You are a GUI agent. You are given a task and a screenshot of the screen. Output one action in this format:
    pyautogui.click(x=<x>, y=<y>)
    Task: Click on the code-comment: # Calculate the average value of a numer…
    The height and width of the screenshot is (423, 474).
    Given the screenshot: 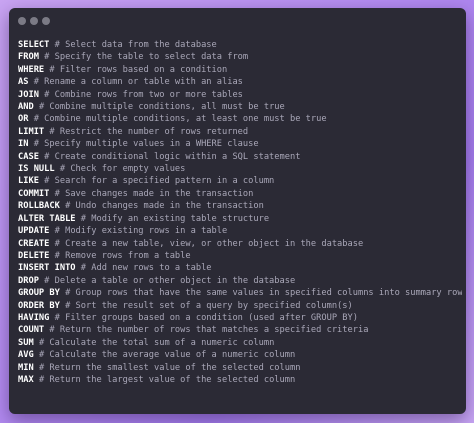 What is the action you would take?
    pyautogui.click(x=167, y=355)
    